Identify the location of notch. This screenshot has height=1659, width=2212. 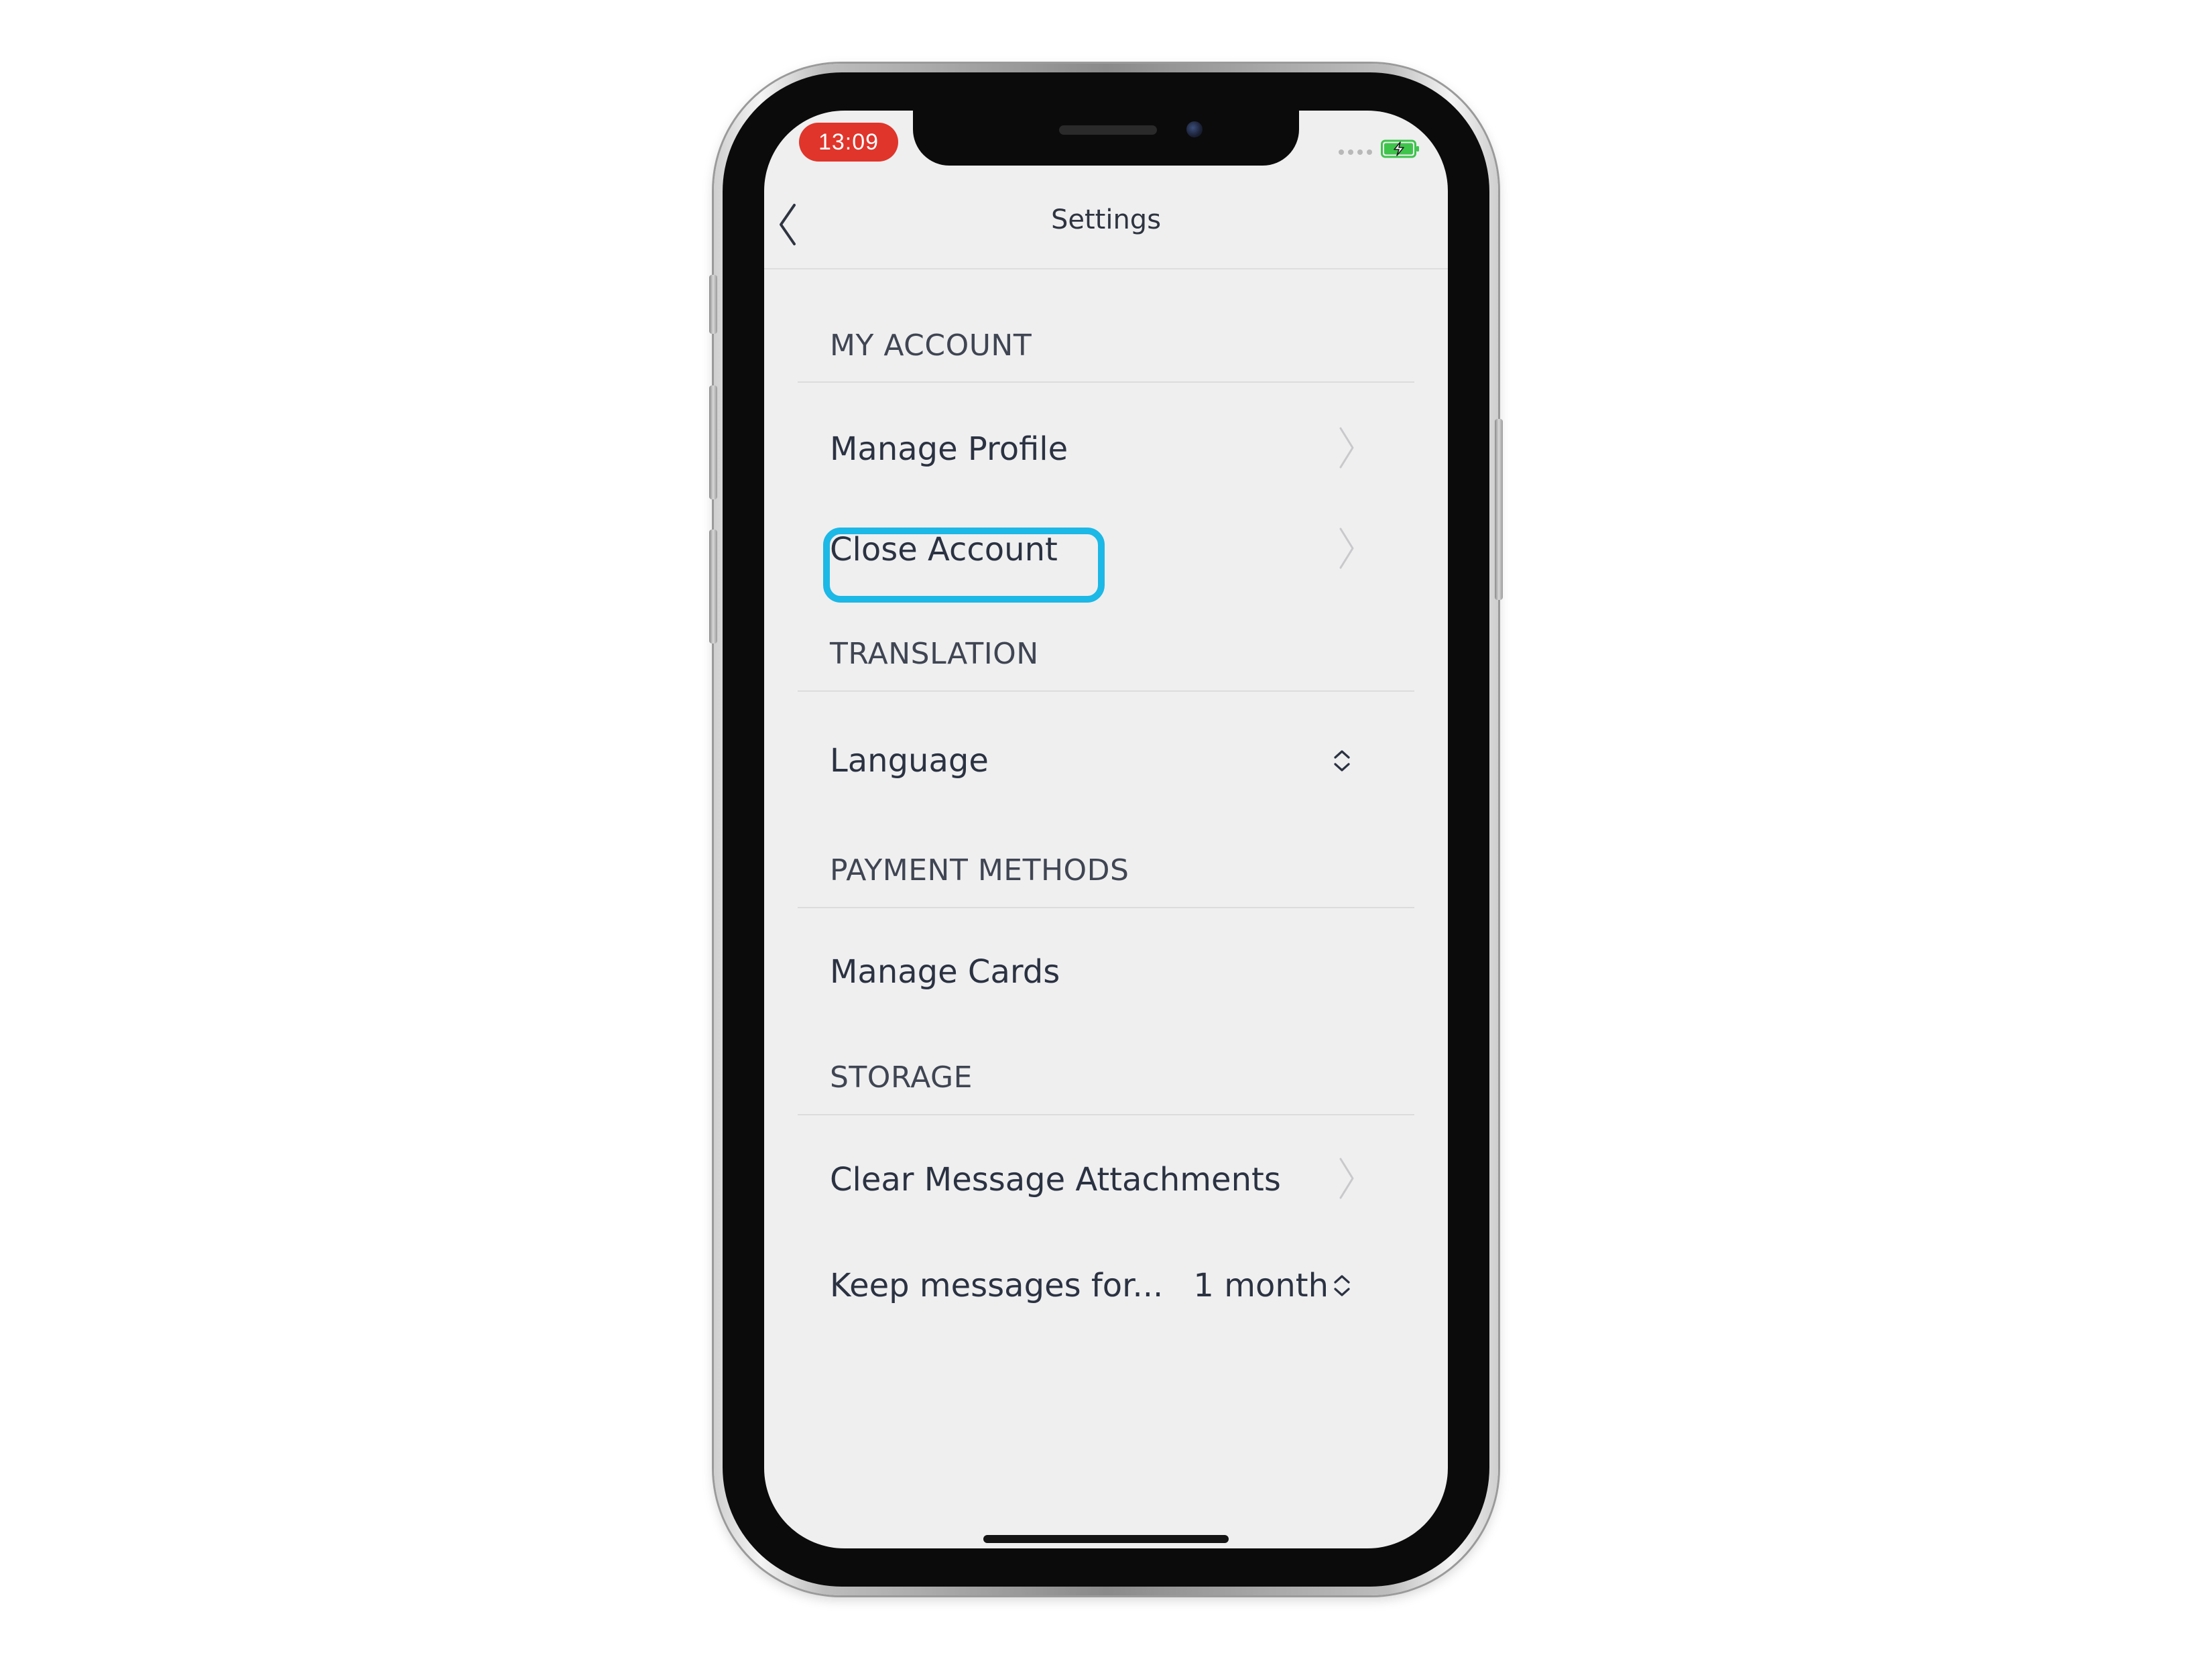
(1106, 138).